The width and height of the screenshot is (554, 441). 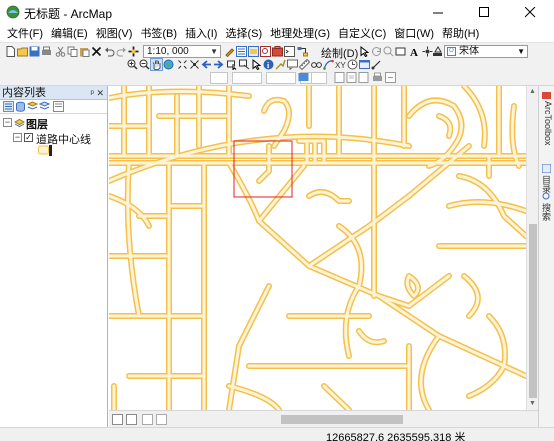 I want to click on menu-edit: 编辑(E), so click(x=69, y=33).